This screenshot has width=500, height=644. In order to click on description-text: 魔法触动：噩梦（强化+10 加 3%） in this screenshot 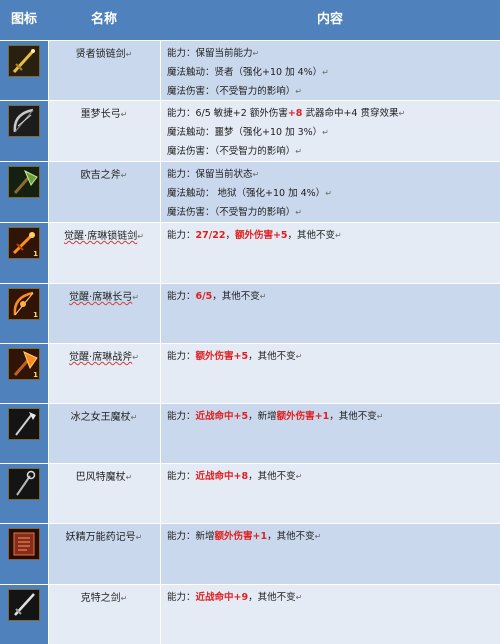, I will do `click(245, 132)`.